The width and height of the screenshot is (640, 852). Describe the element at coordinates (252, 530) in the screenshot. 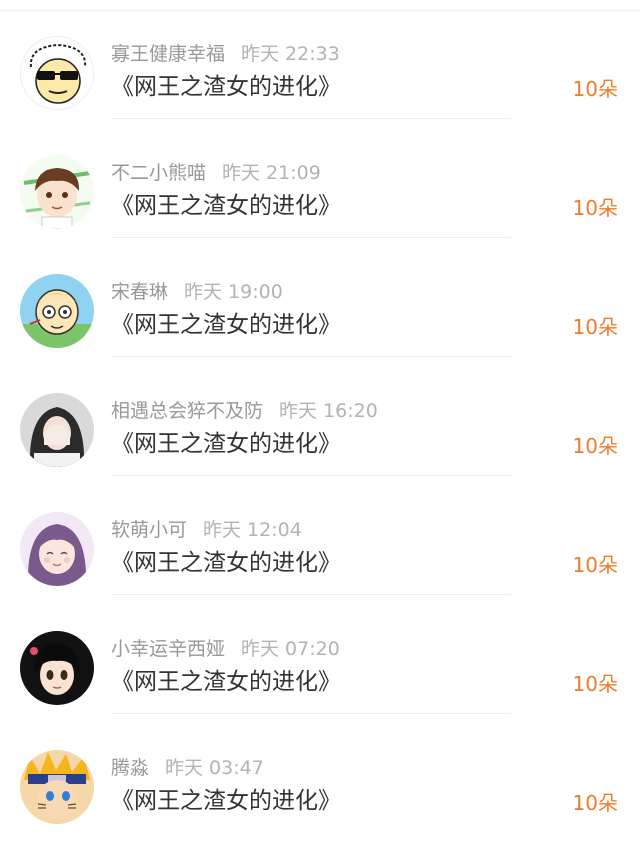

I see `timestamp: 昨天 12:04` at that location.